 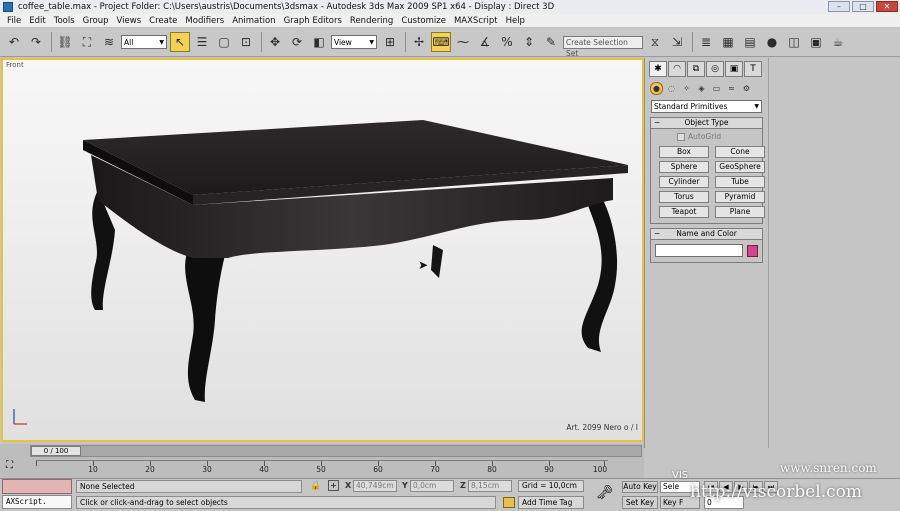 I want to click on render-setup-icon: ◫, so click(x=794, y=42).